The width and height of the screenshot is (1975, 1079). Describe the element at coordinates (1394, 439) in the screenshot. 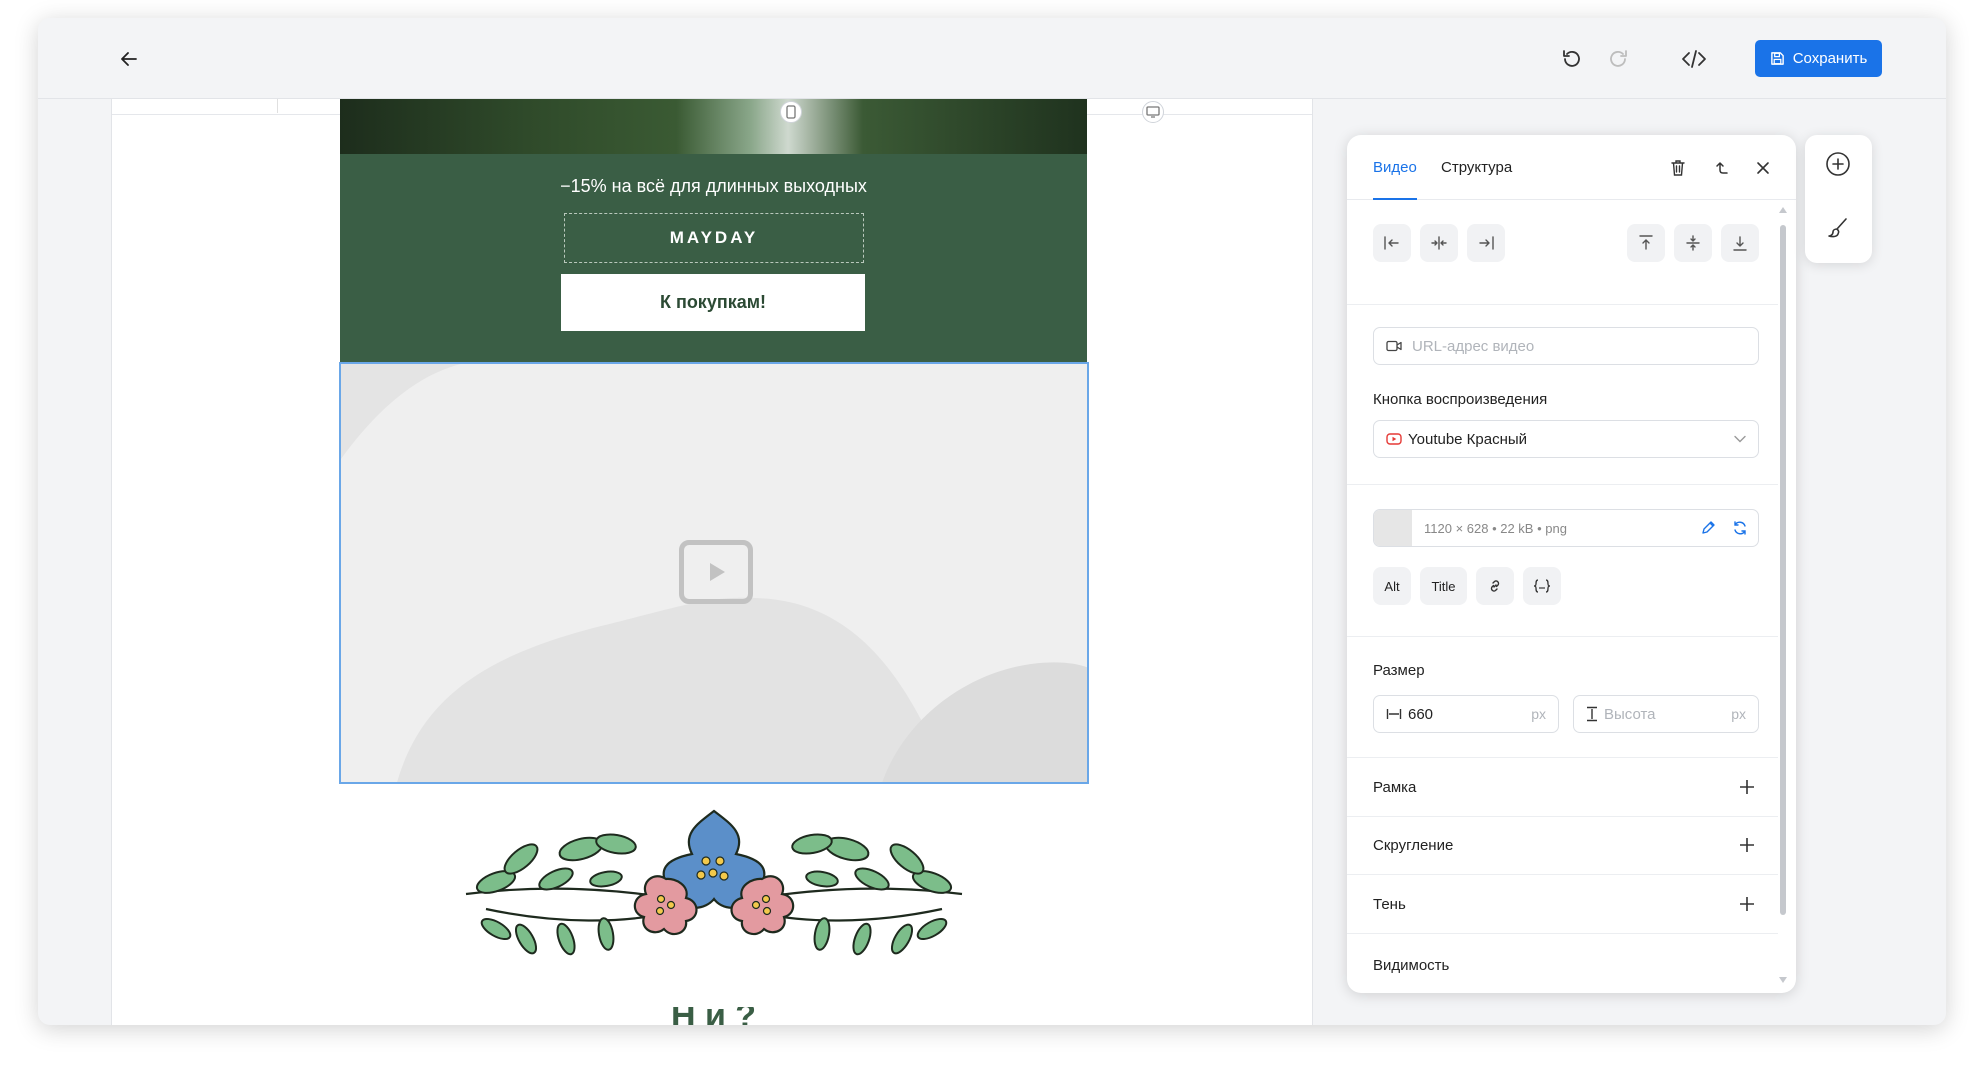

I see `youtube-icon` at that location.